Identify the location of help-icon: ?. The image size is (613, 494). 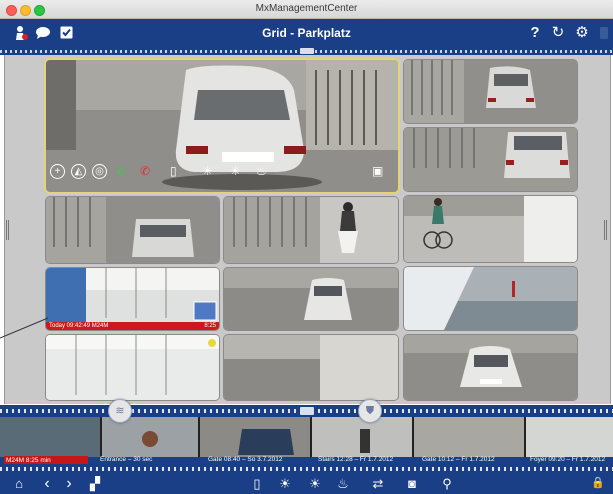
(535, 33).